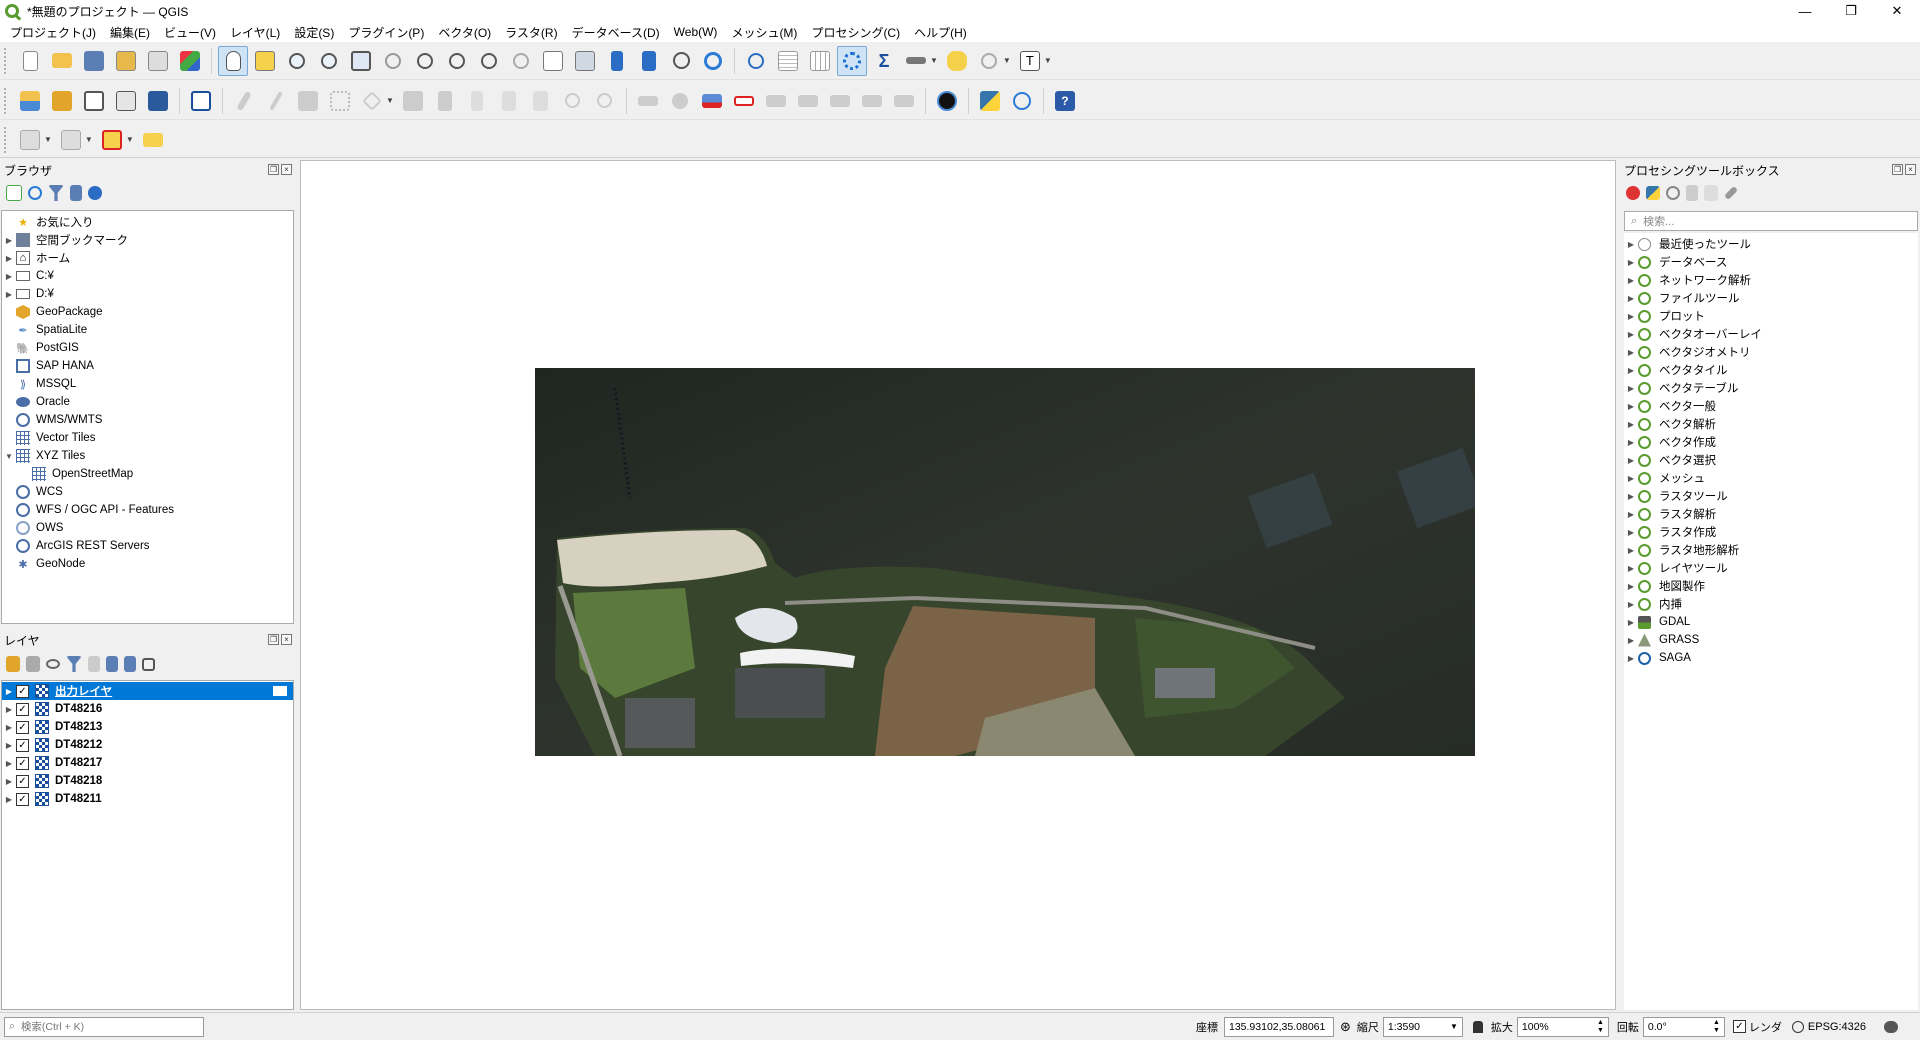  Describe the element at coordinates (126, 61) in the screenshot. I see `new-print-layout-button` at that location.